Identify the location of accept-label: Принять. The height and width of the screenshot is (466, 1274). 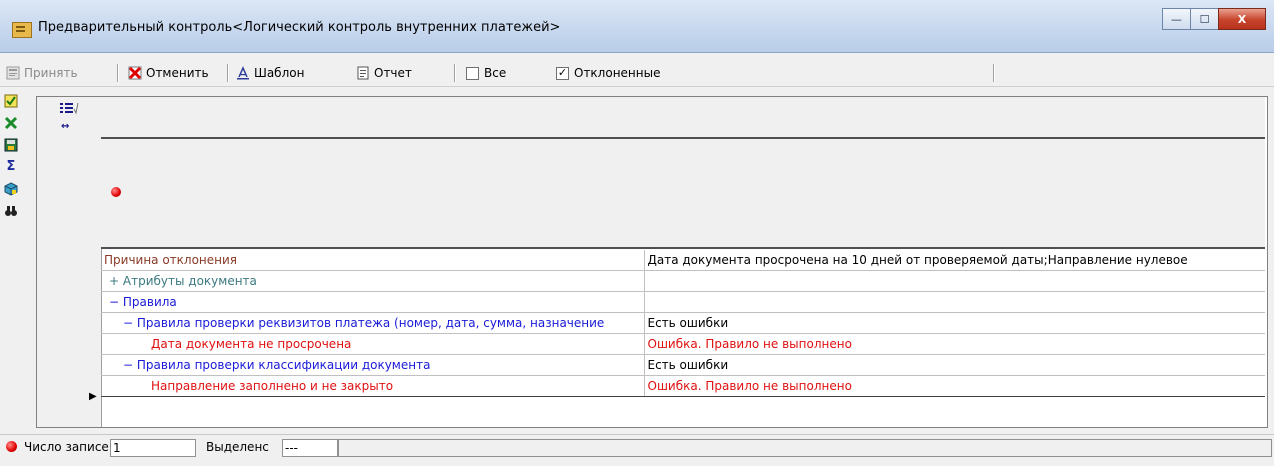
(51, 73).